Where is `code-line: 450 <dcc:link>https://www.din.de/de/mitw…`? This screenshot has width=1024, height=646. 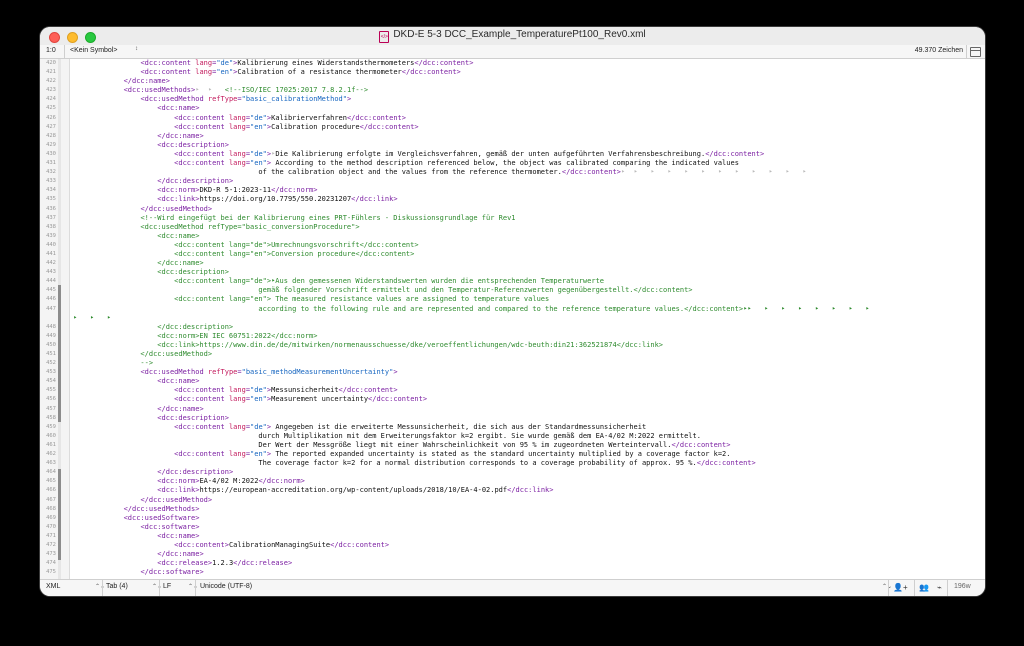
code-line: 450 <dcc:link>https://www.din.de/de/mitw… is located at coordinates (512, 345).